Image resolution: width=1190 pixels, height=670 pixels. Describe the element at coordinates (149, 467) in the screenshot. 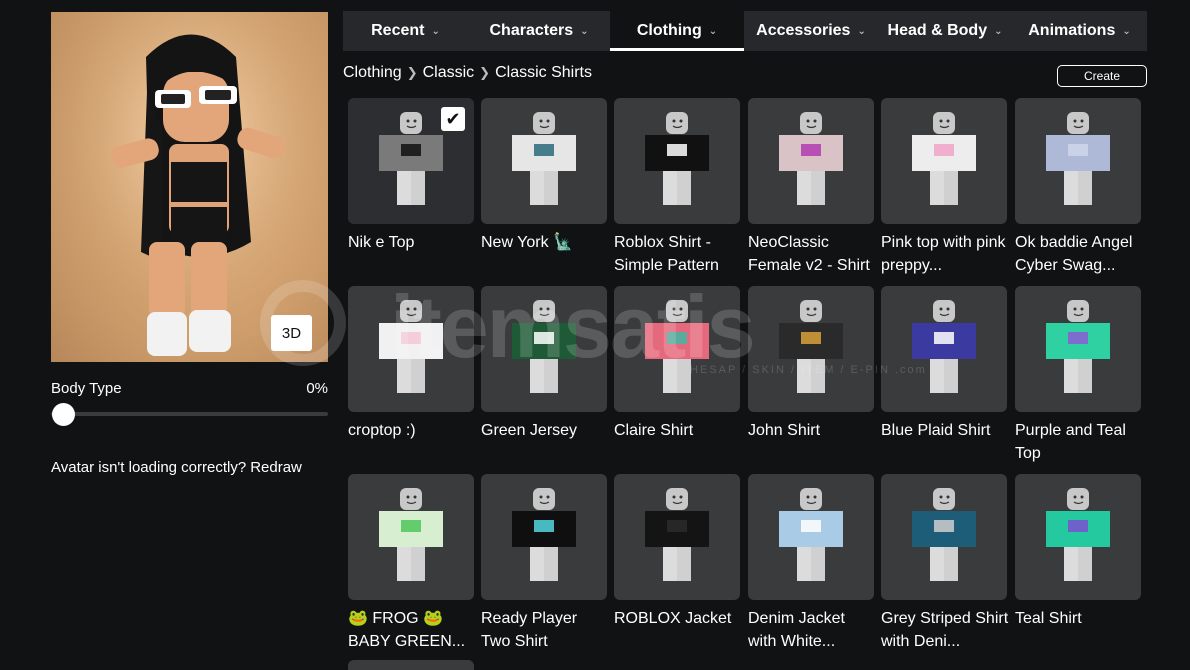

I see `reload-text: Avatar isn't loading correctly?` at that location.